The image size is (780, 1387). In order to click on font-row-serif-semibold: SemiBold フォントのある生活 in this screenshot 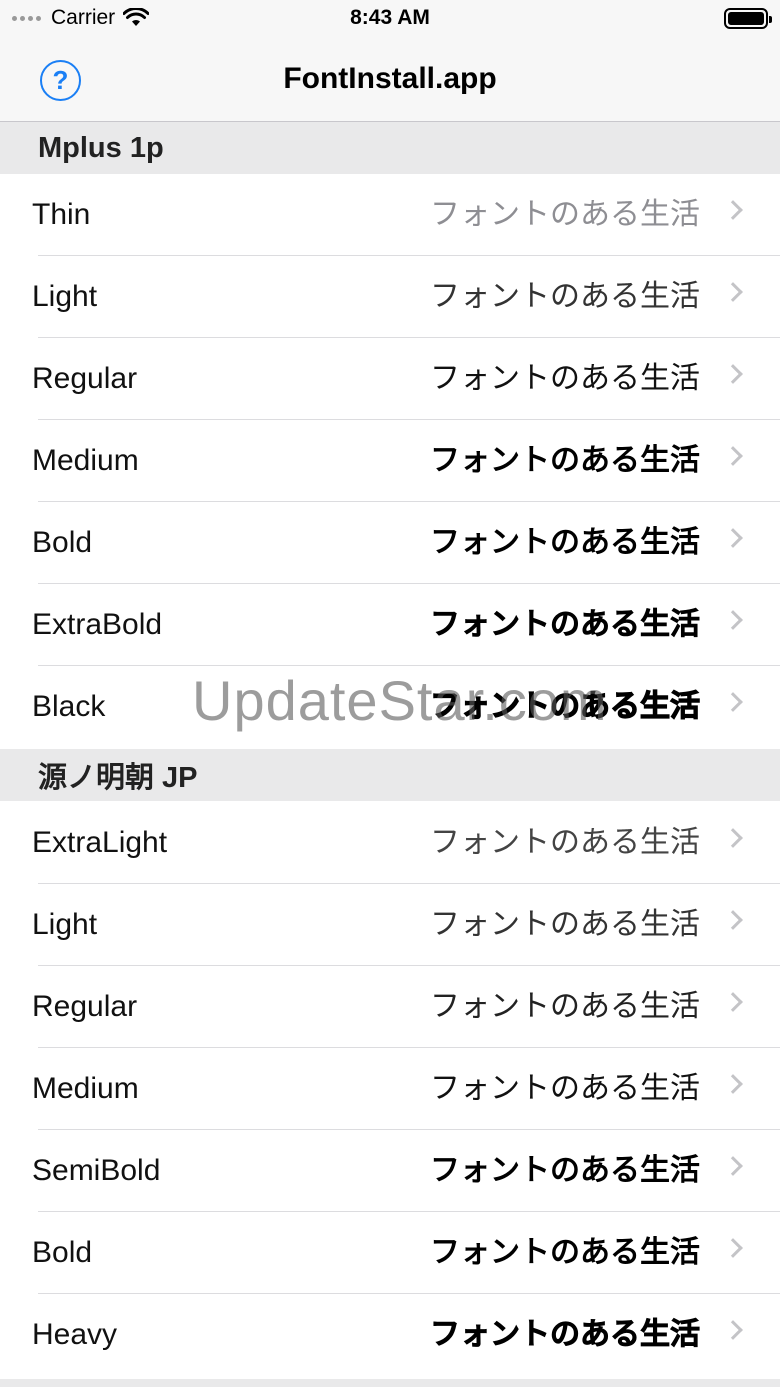, I will do `click(390, 1171)`.